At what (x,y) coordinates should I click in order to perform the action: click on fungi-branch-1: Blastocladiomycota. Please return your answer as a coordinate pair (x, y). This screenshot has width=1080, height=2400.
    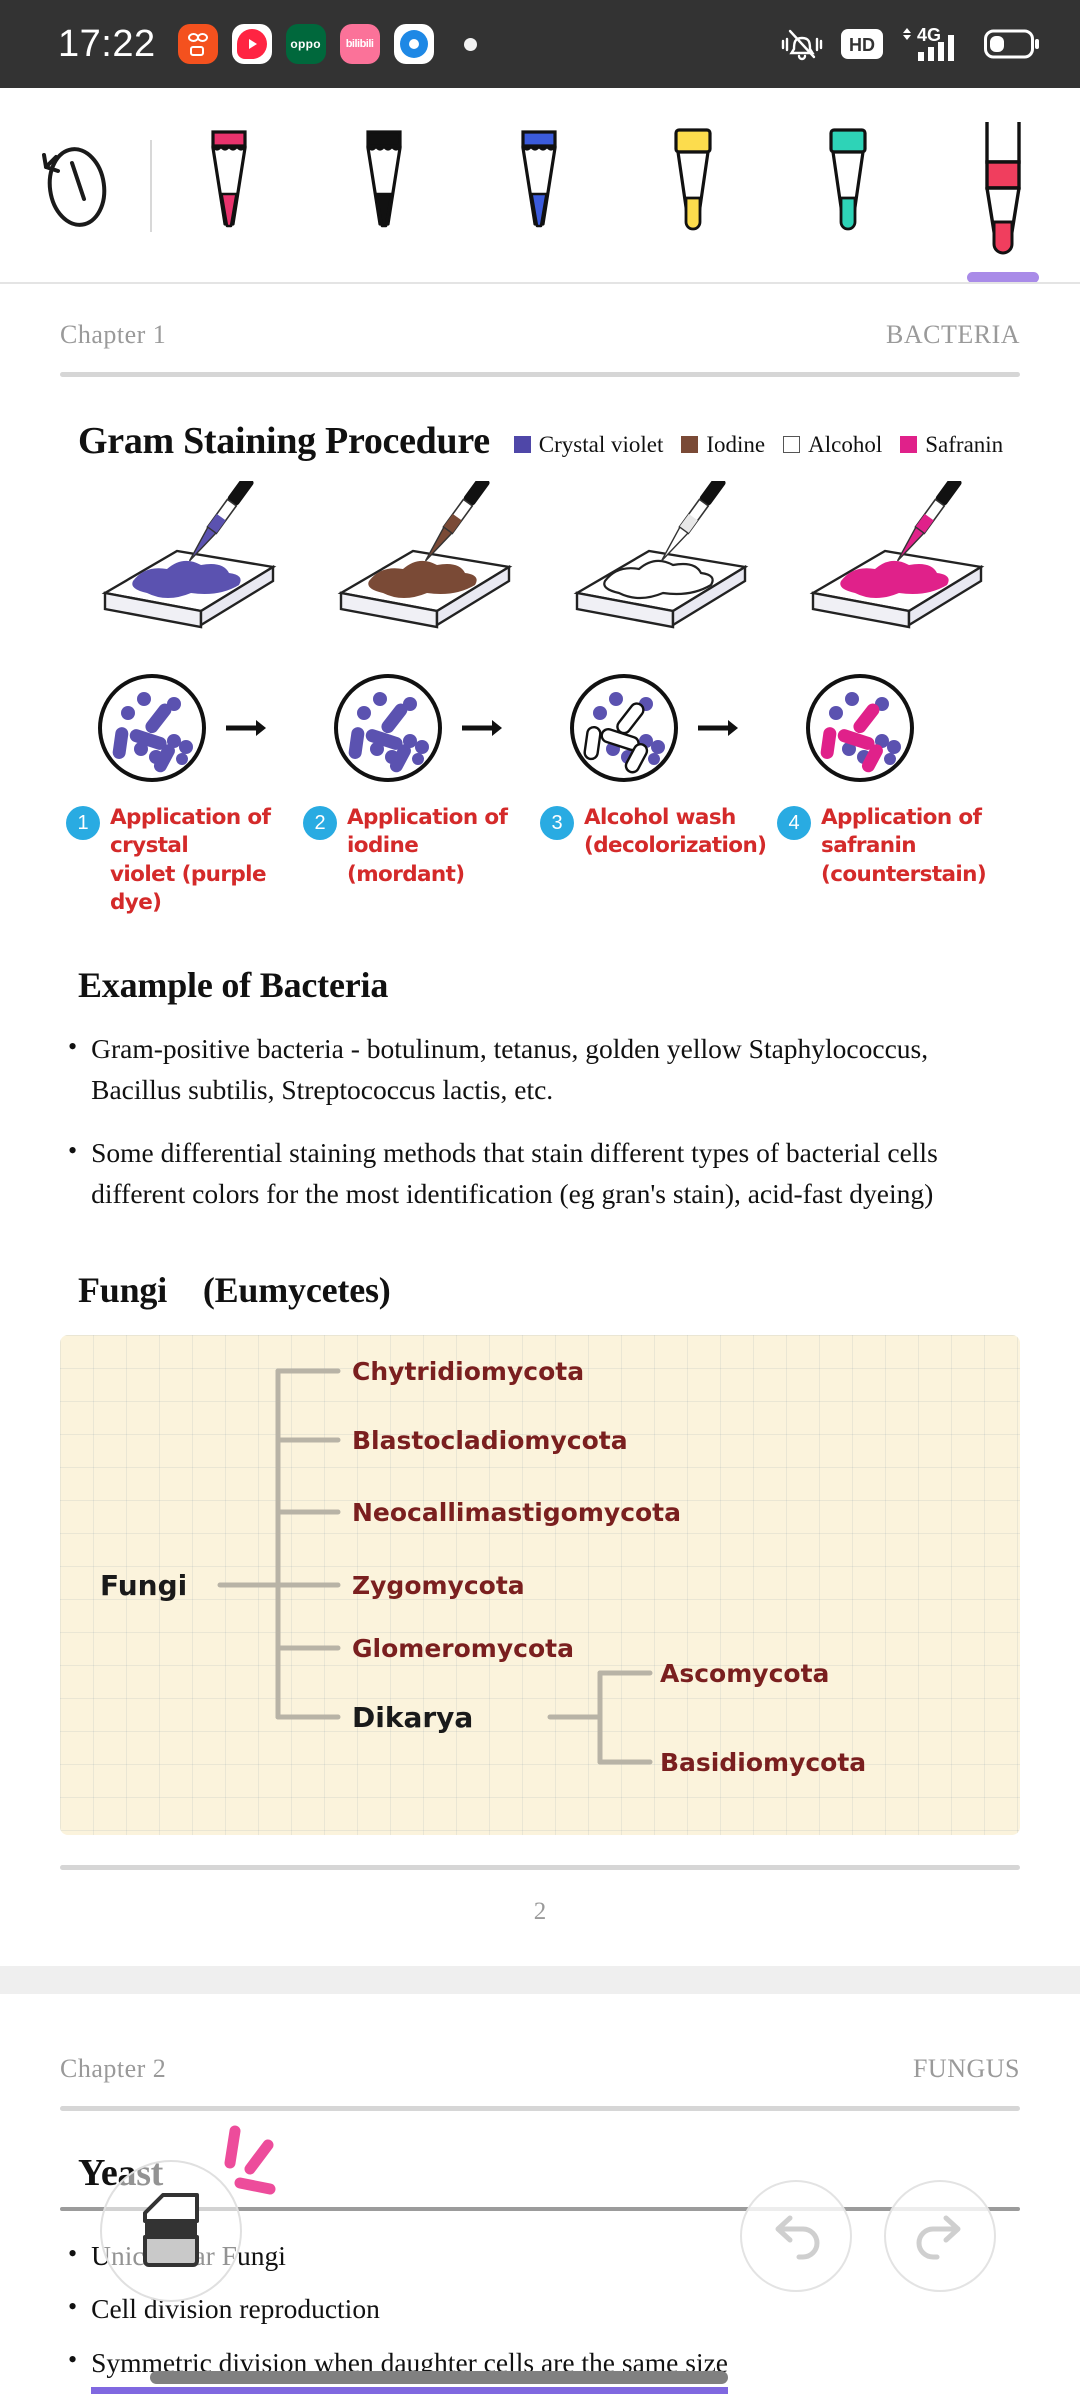
    Looking at the image, I should click on (490, 1440).